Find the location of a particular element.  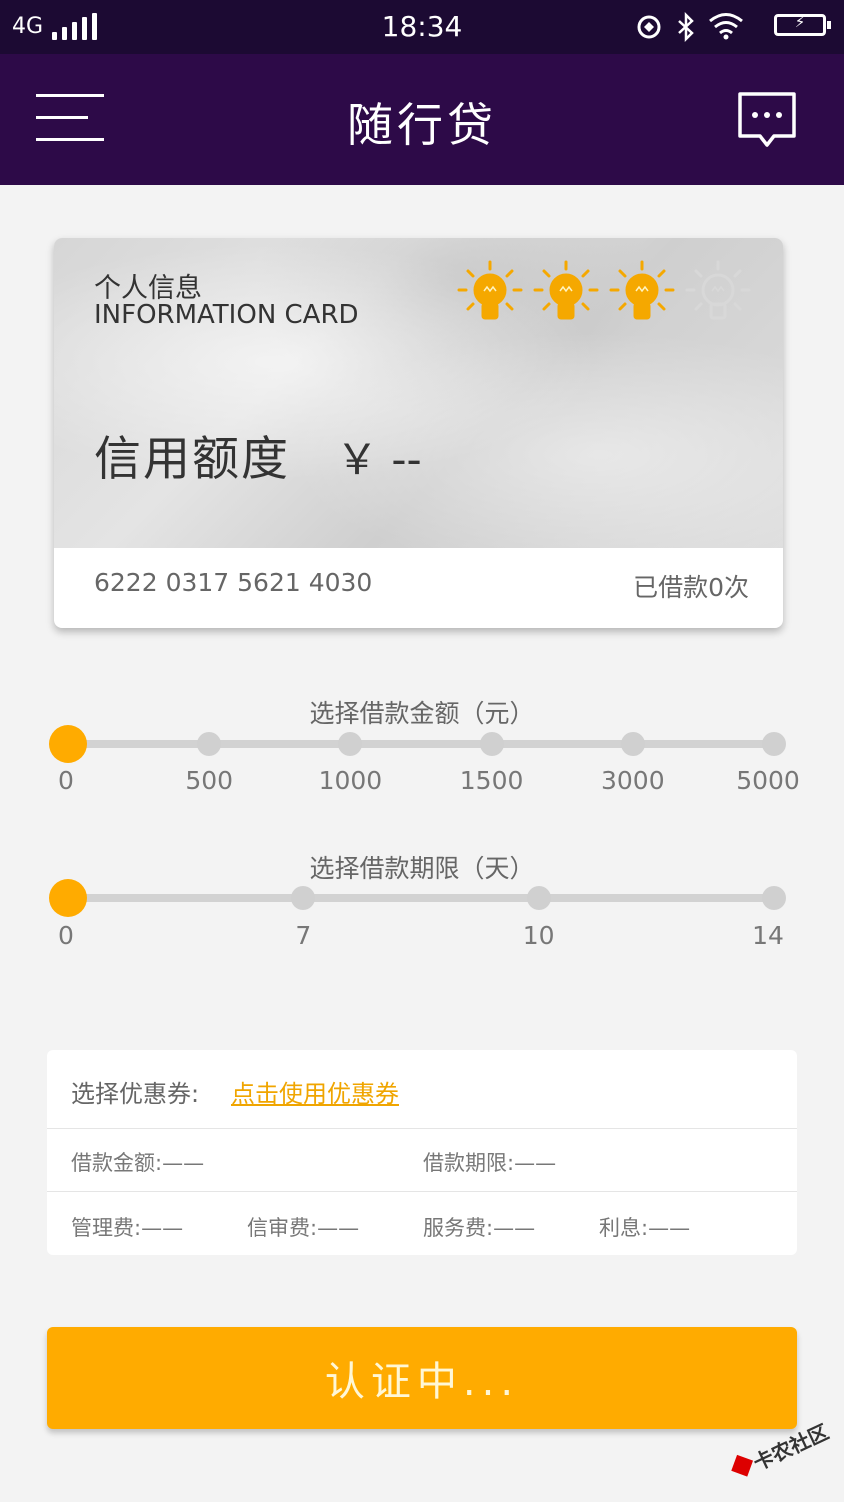

status-bar: 4G 18:34 ⚡ is located at coordinates (422, 27).